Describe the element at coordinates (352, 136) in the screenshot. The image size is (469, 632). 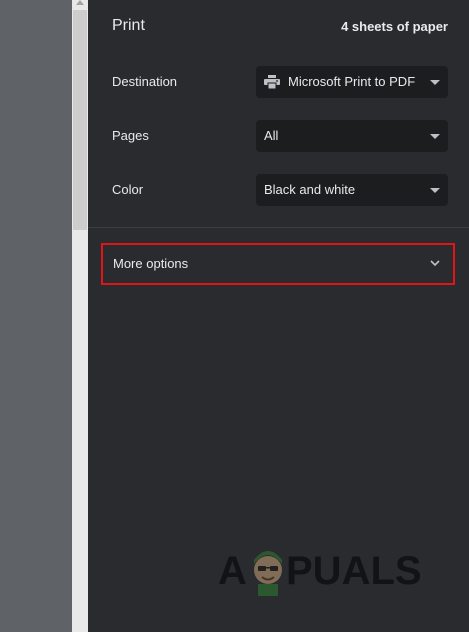
I see `pages-select: All` at that location.